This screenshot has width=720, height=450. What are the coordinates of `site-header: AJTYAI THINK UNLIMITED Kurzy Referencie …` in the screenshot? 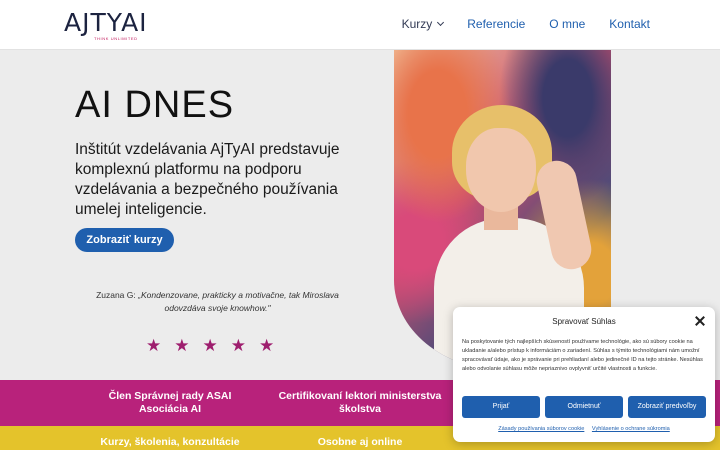 It's located at (360, 25).